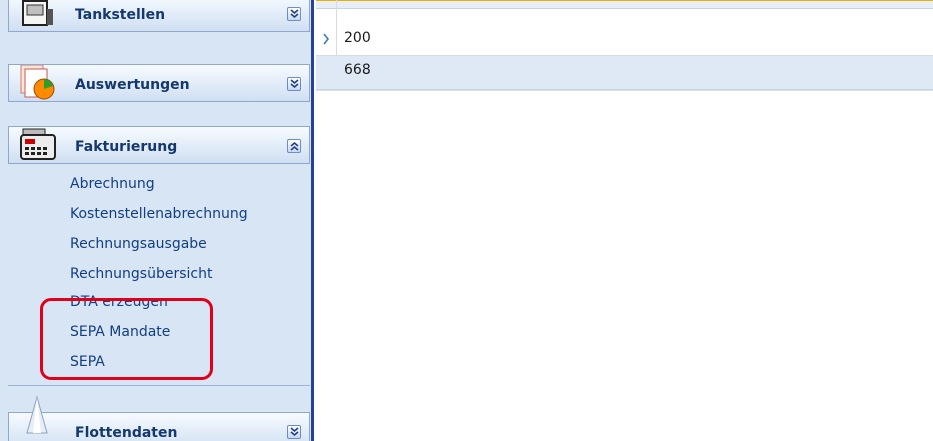 The width and height of the screenshot is (933, 441). I want to click on grid-header-strip, so click(624, 4).